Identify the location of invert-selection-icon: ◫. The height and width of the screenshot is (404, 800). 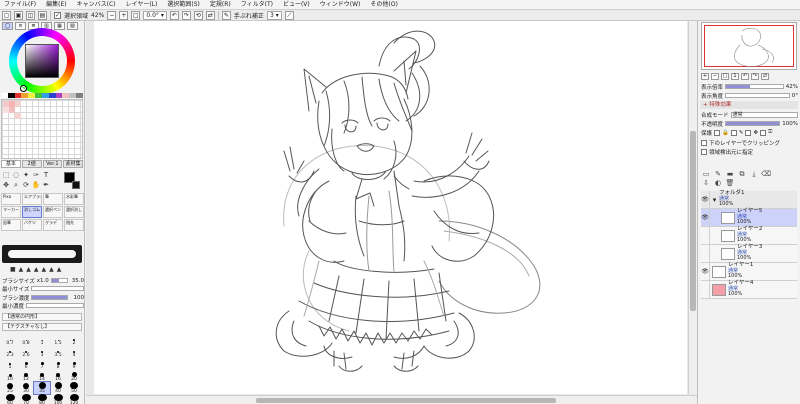
(30, 15).